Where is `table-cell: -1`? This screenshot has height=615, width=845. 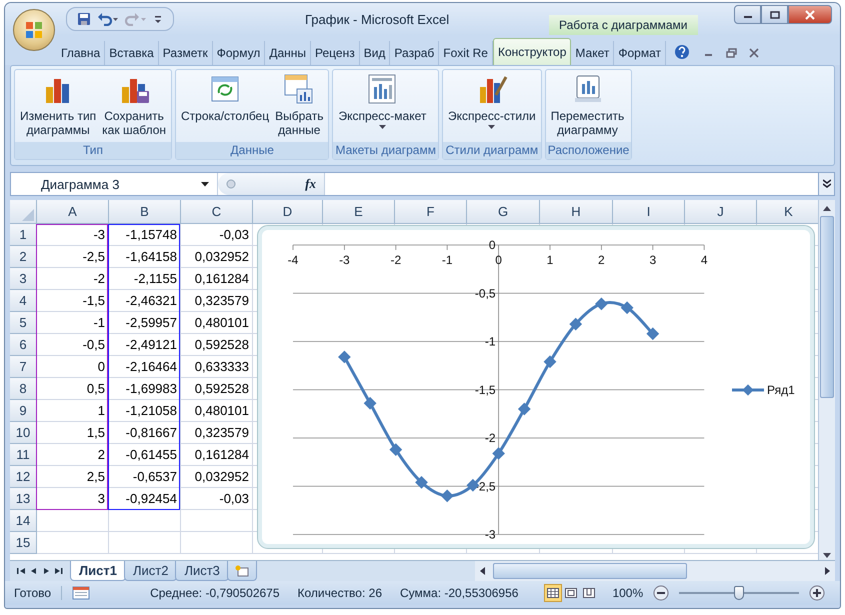 table-cell: -1 is located at coordinates (73, 323).